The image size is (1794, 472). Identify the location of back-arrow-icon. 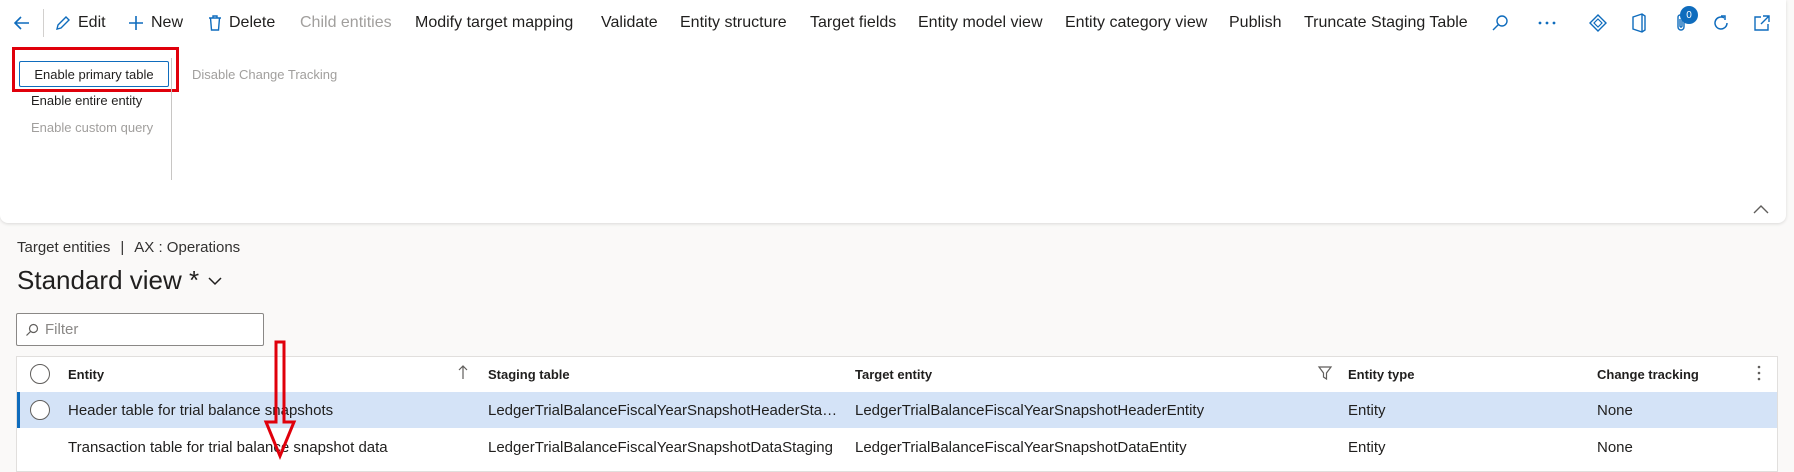
(21, 23).